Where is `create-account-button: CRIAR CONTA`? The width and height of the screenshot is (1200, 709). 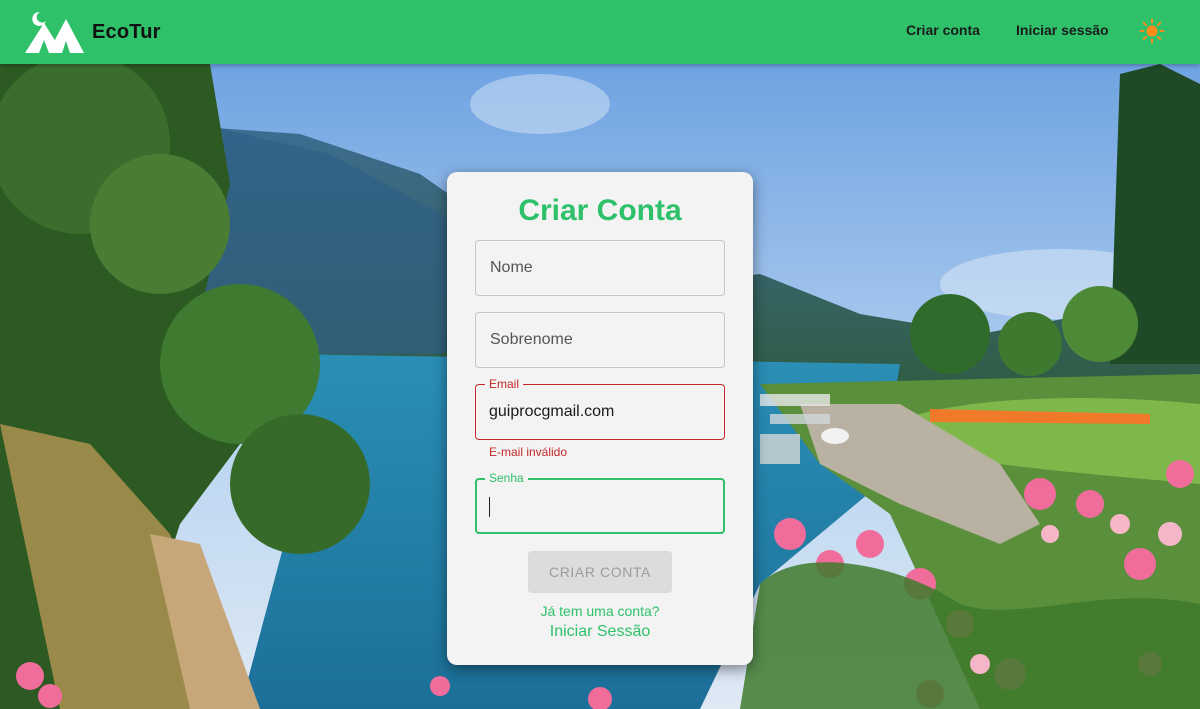
create-account-button: CRIAR CONTA is located at coordinates (600, 572).